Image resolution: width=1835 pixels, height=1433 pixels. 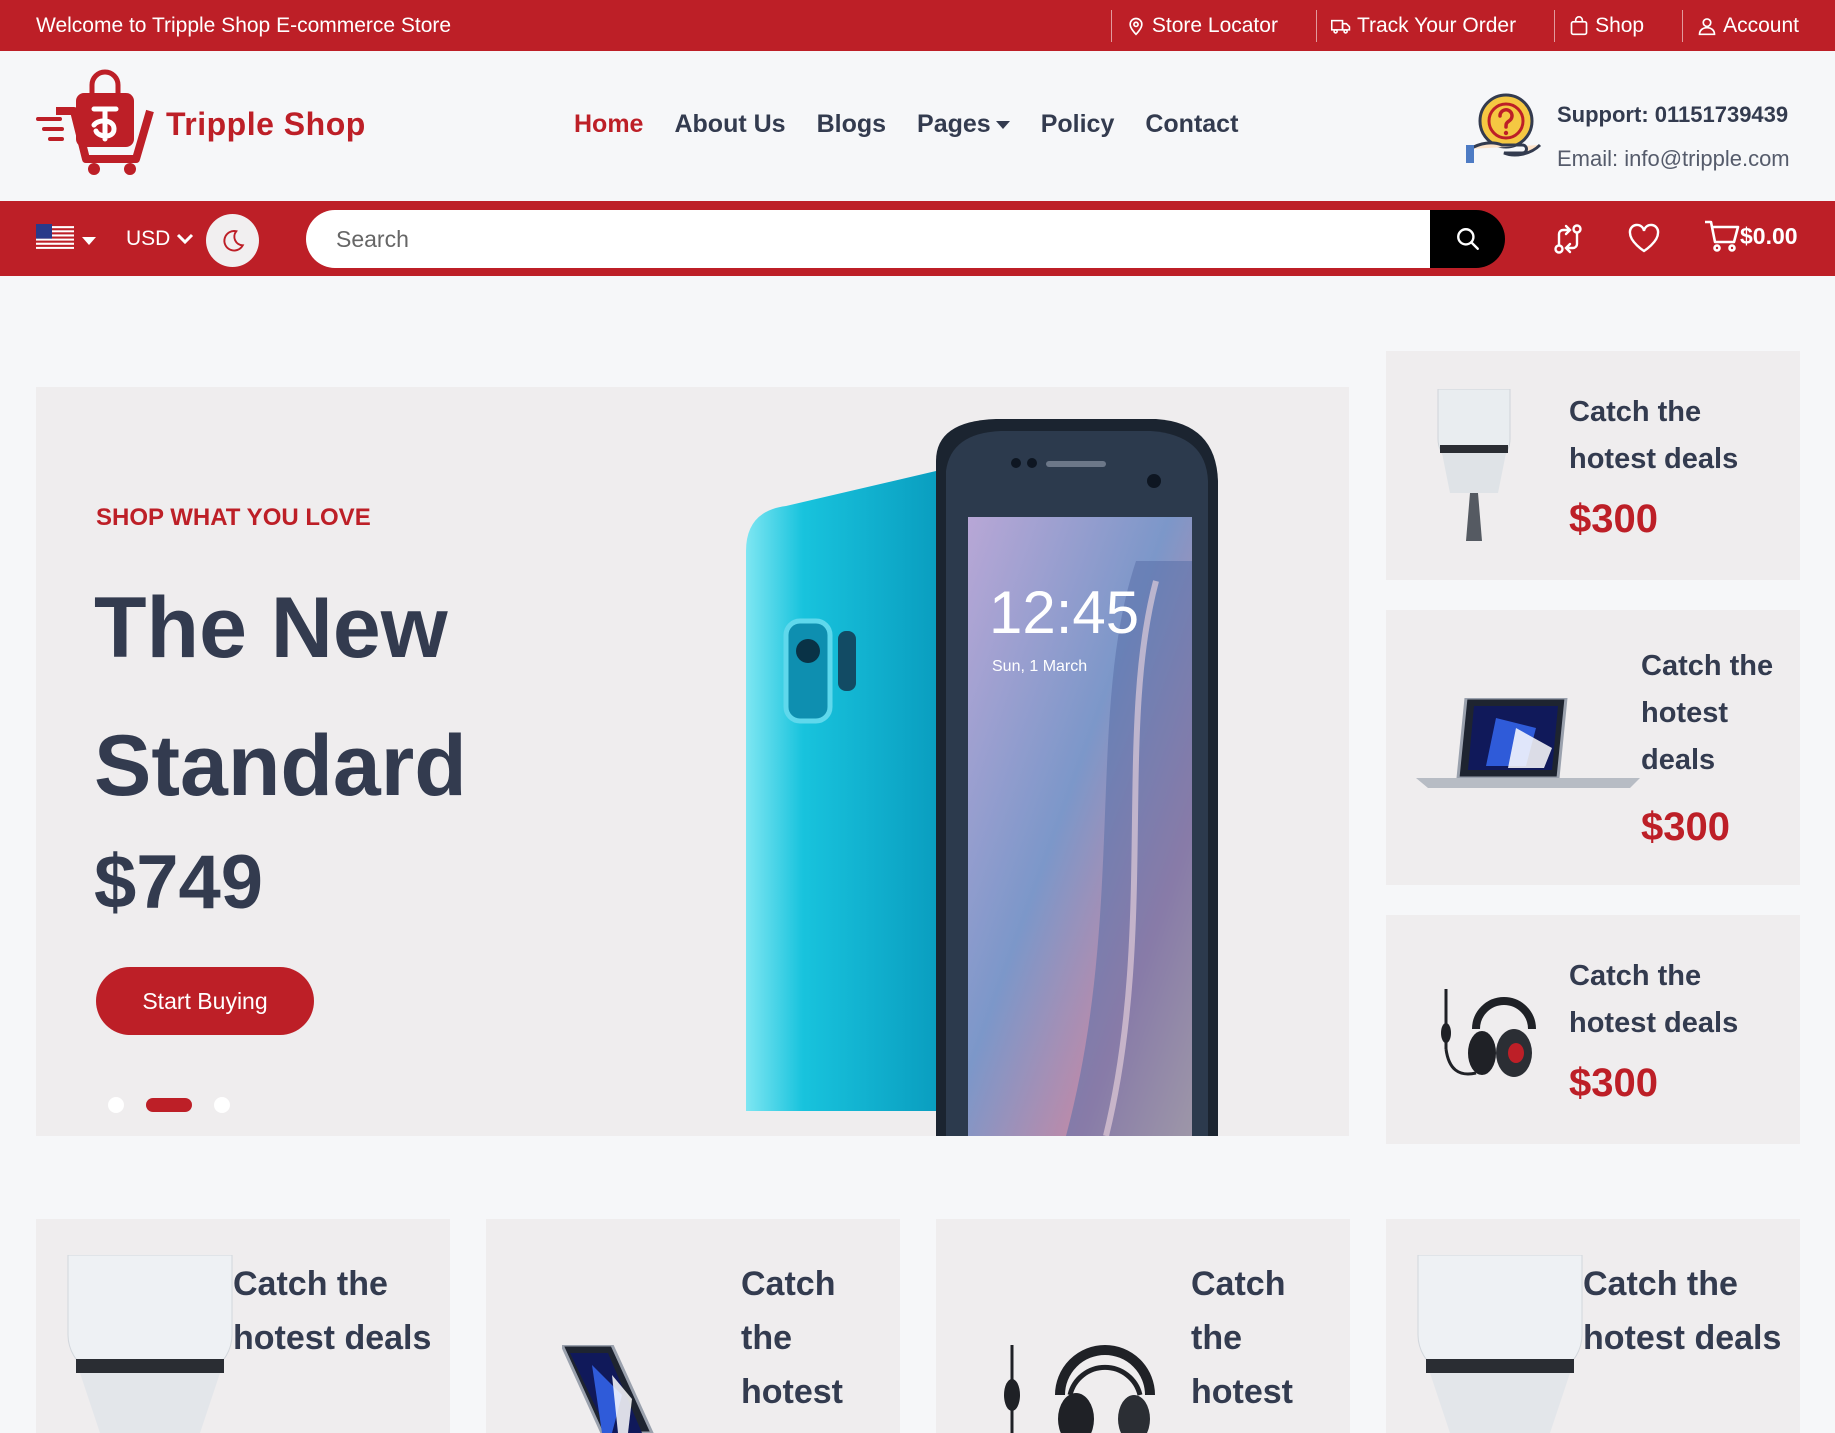 I want to click on nav-home: Home, so click(x=608, y=124).